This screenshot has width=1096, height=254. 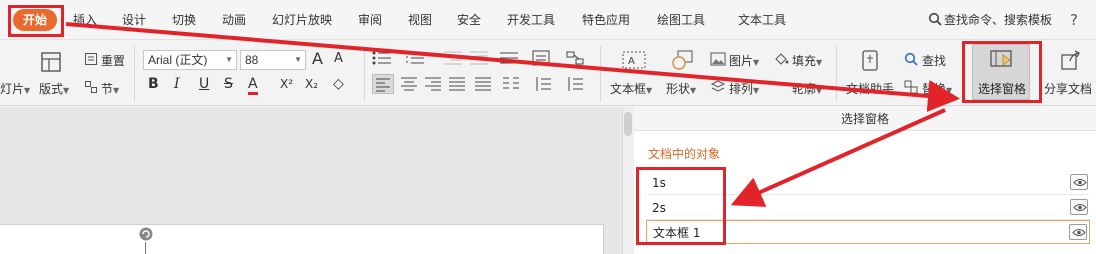 I want to click on subscript-button: X₂, so click(x=311, y=84).